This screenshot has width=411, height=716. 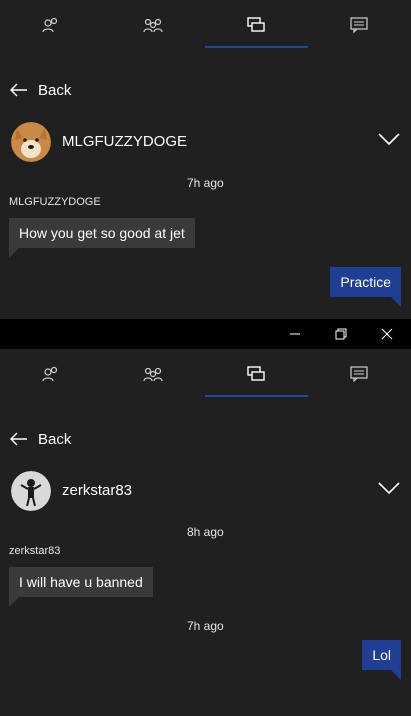 I want to click on close-button, so click(x=387, y=334).